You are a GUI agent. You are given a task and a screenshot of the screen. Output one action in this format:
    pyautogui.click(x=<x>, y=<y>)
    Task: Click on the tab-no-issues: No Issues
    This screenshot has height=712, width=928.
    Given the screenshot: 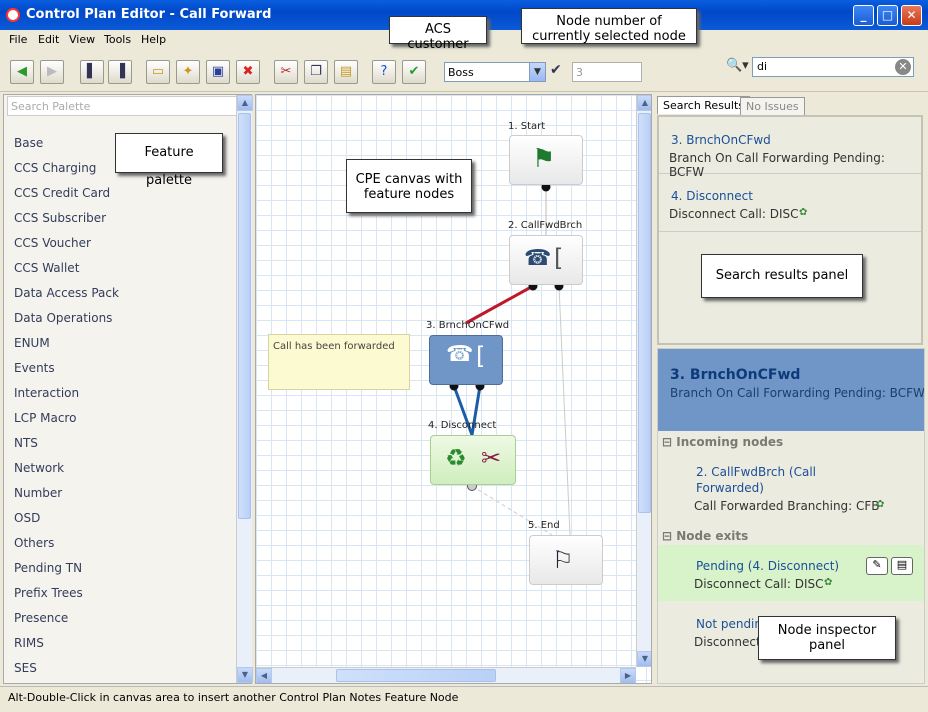 What is the action you would take?
    pyautogui.click(x=772, y=106)
    